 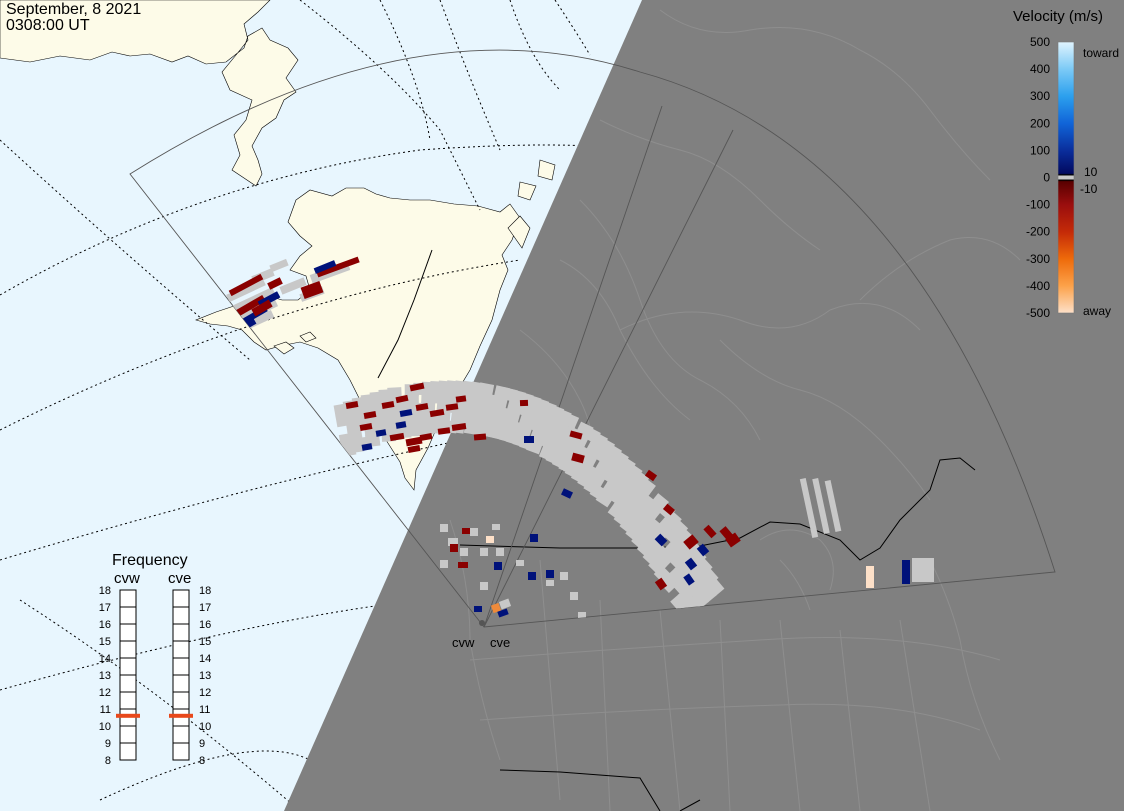 I want to click on frequency-radar-label-cvw: cvw, so click(x=127, y=578).